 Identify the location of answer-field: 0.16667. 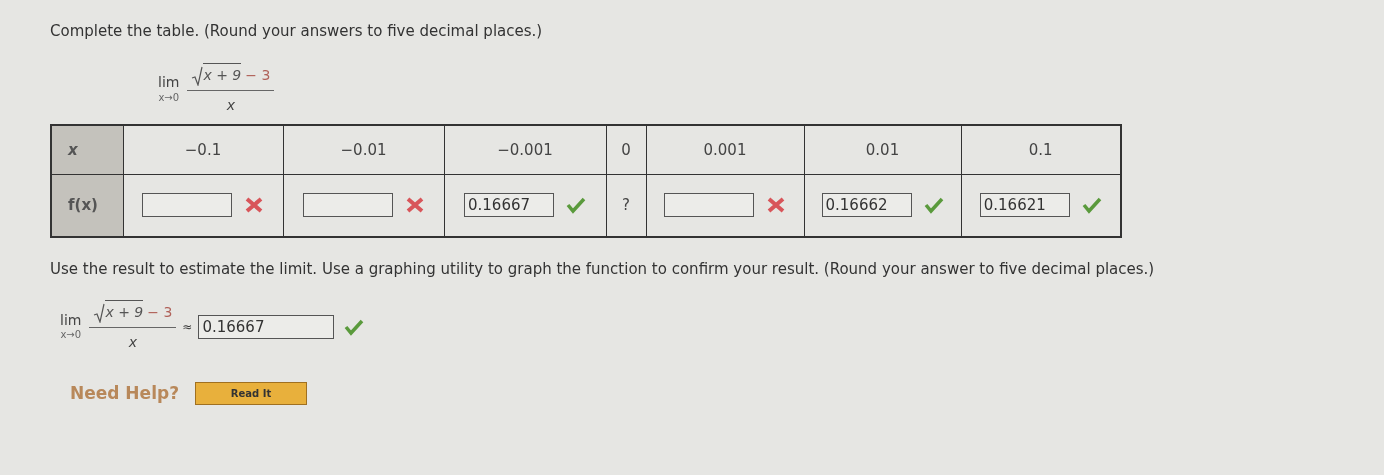
(266, 326).